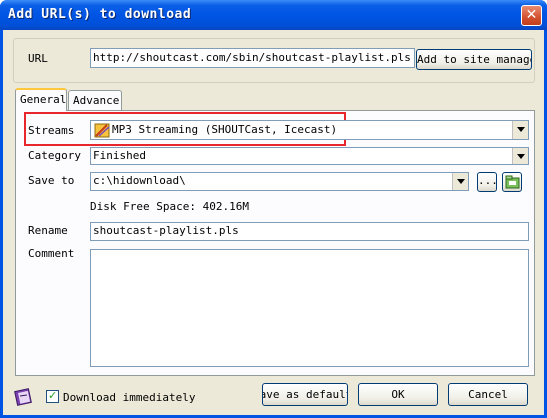  I want to click on close-icon: ✕, so click(531, 15).